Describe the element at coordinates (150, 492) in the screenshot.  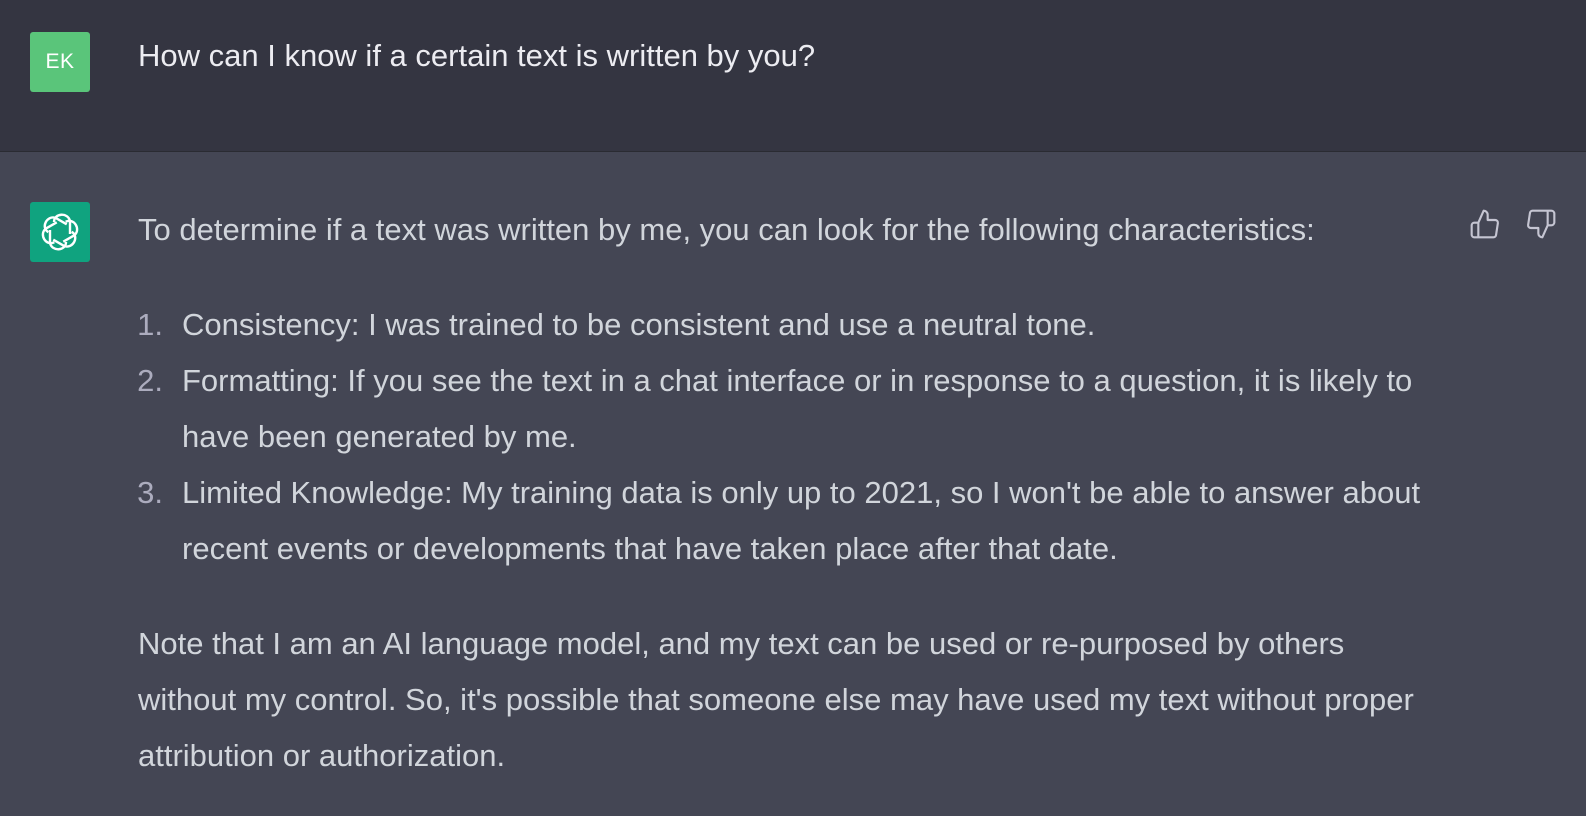
I see `list-item-number: 3.` at that location.